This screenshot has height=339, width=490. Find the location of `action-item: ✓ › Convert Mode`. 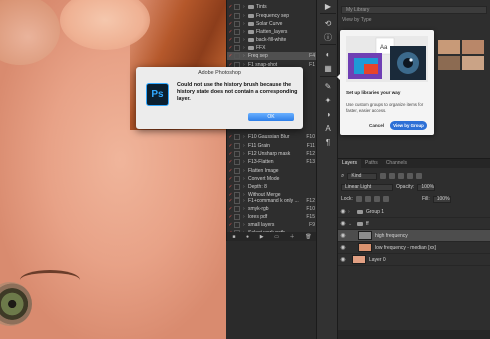

action-item: ✓ › Convert Mode is located at coordinates (272, 179).